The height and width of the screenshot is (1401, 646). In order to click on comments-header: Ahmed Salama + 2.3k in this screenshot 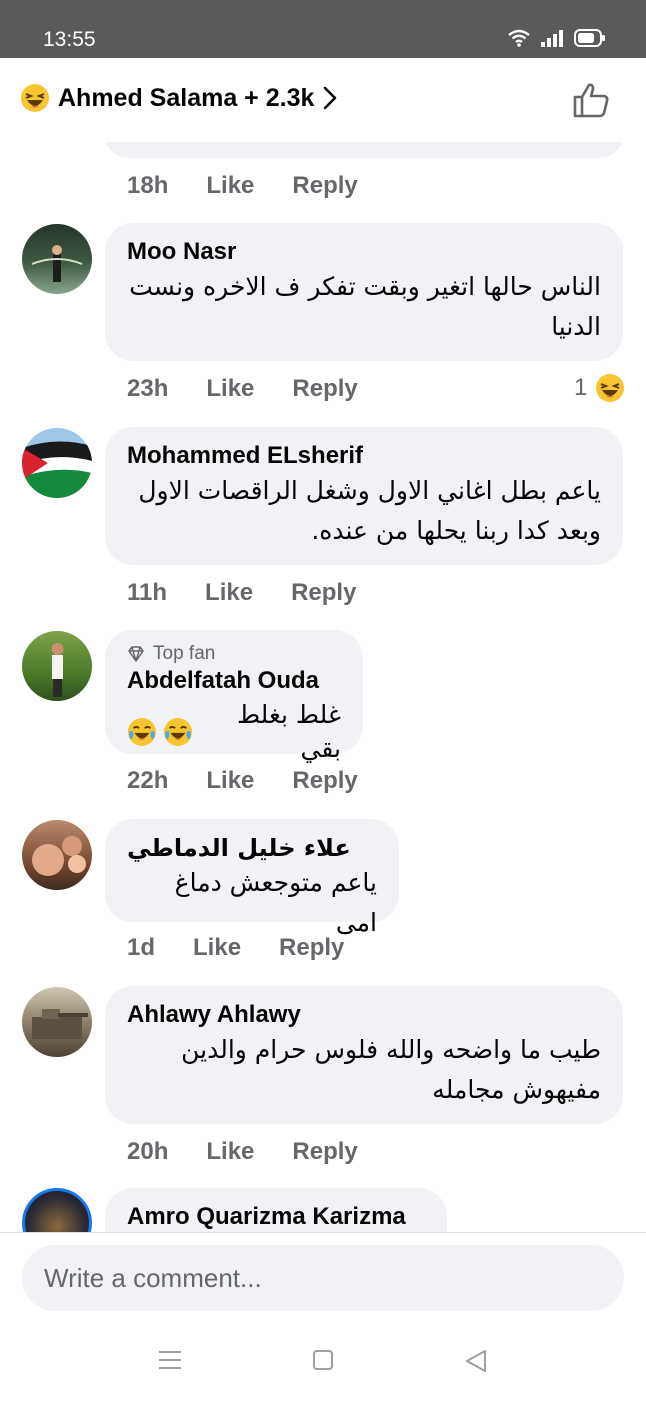, I will do `click(323, 100)`.